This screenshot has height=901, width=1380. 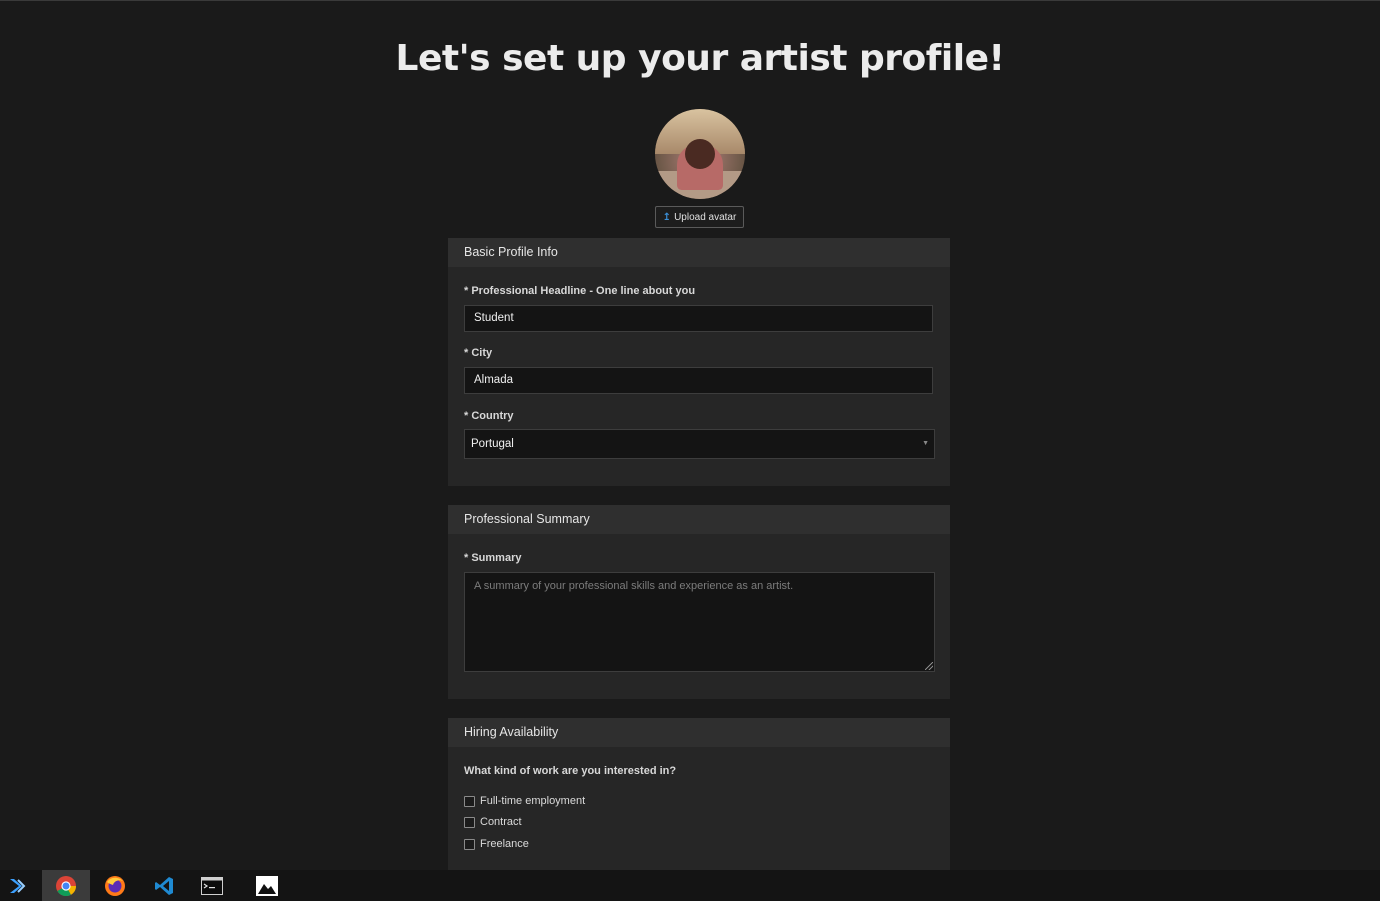 I want to click on taskbar-chrome, so click(x=66, y=885).